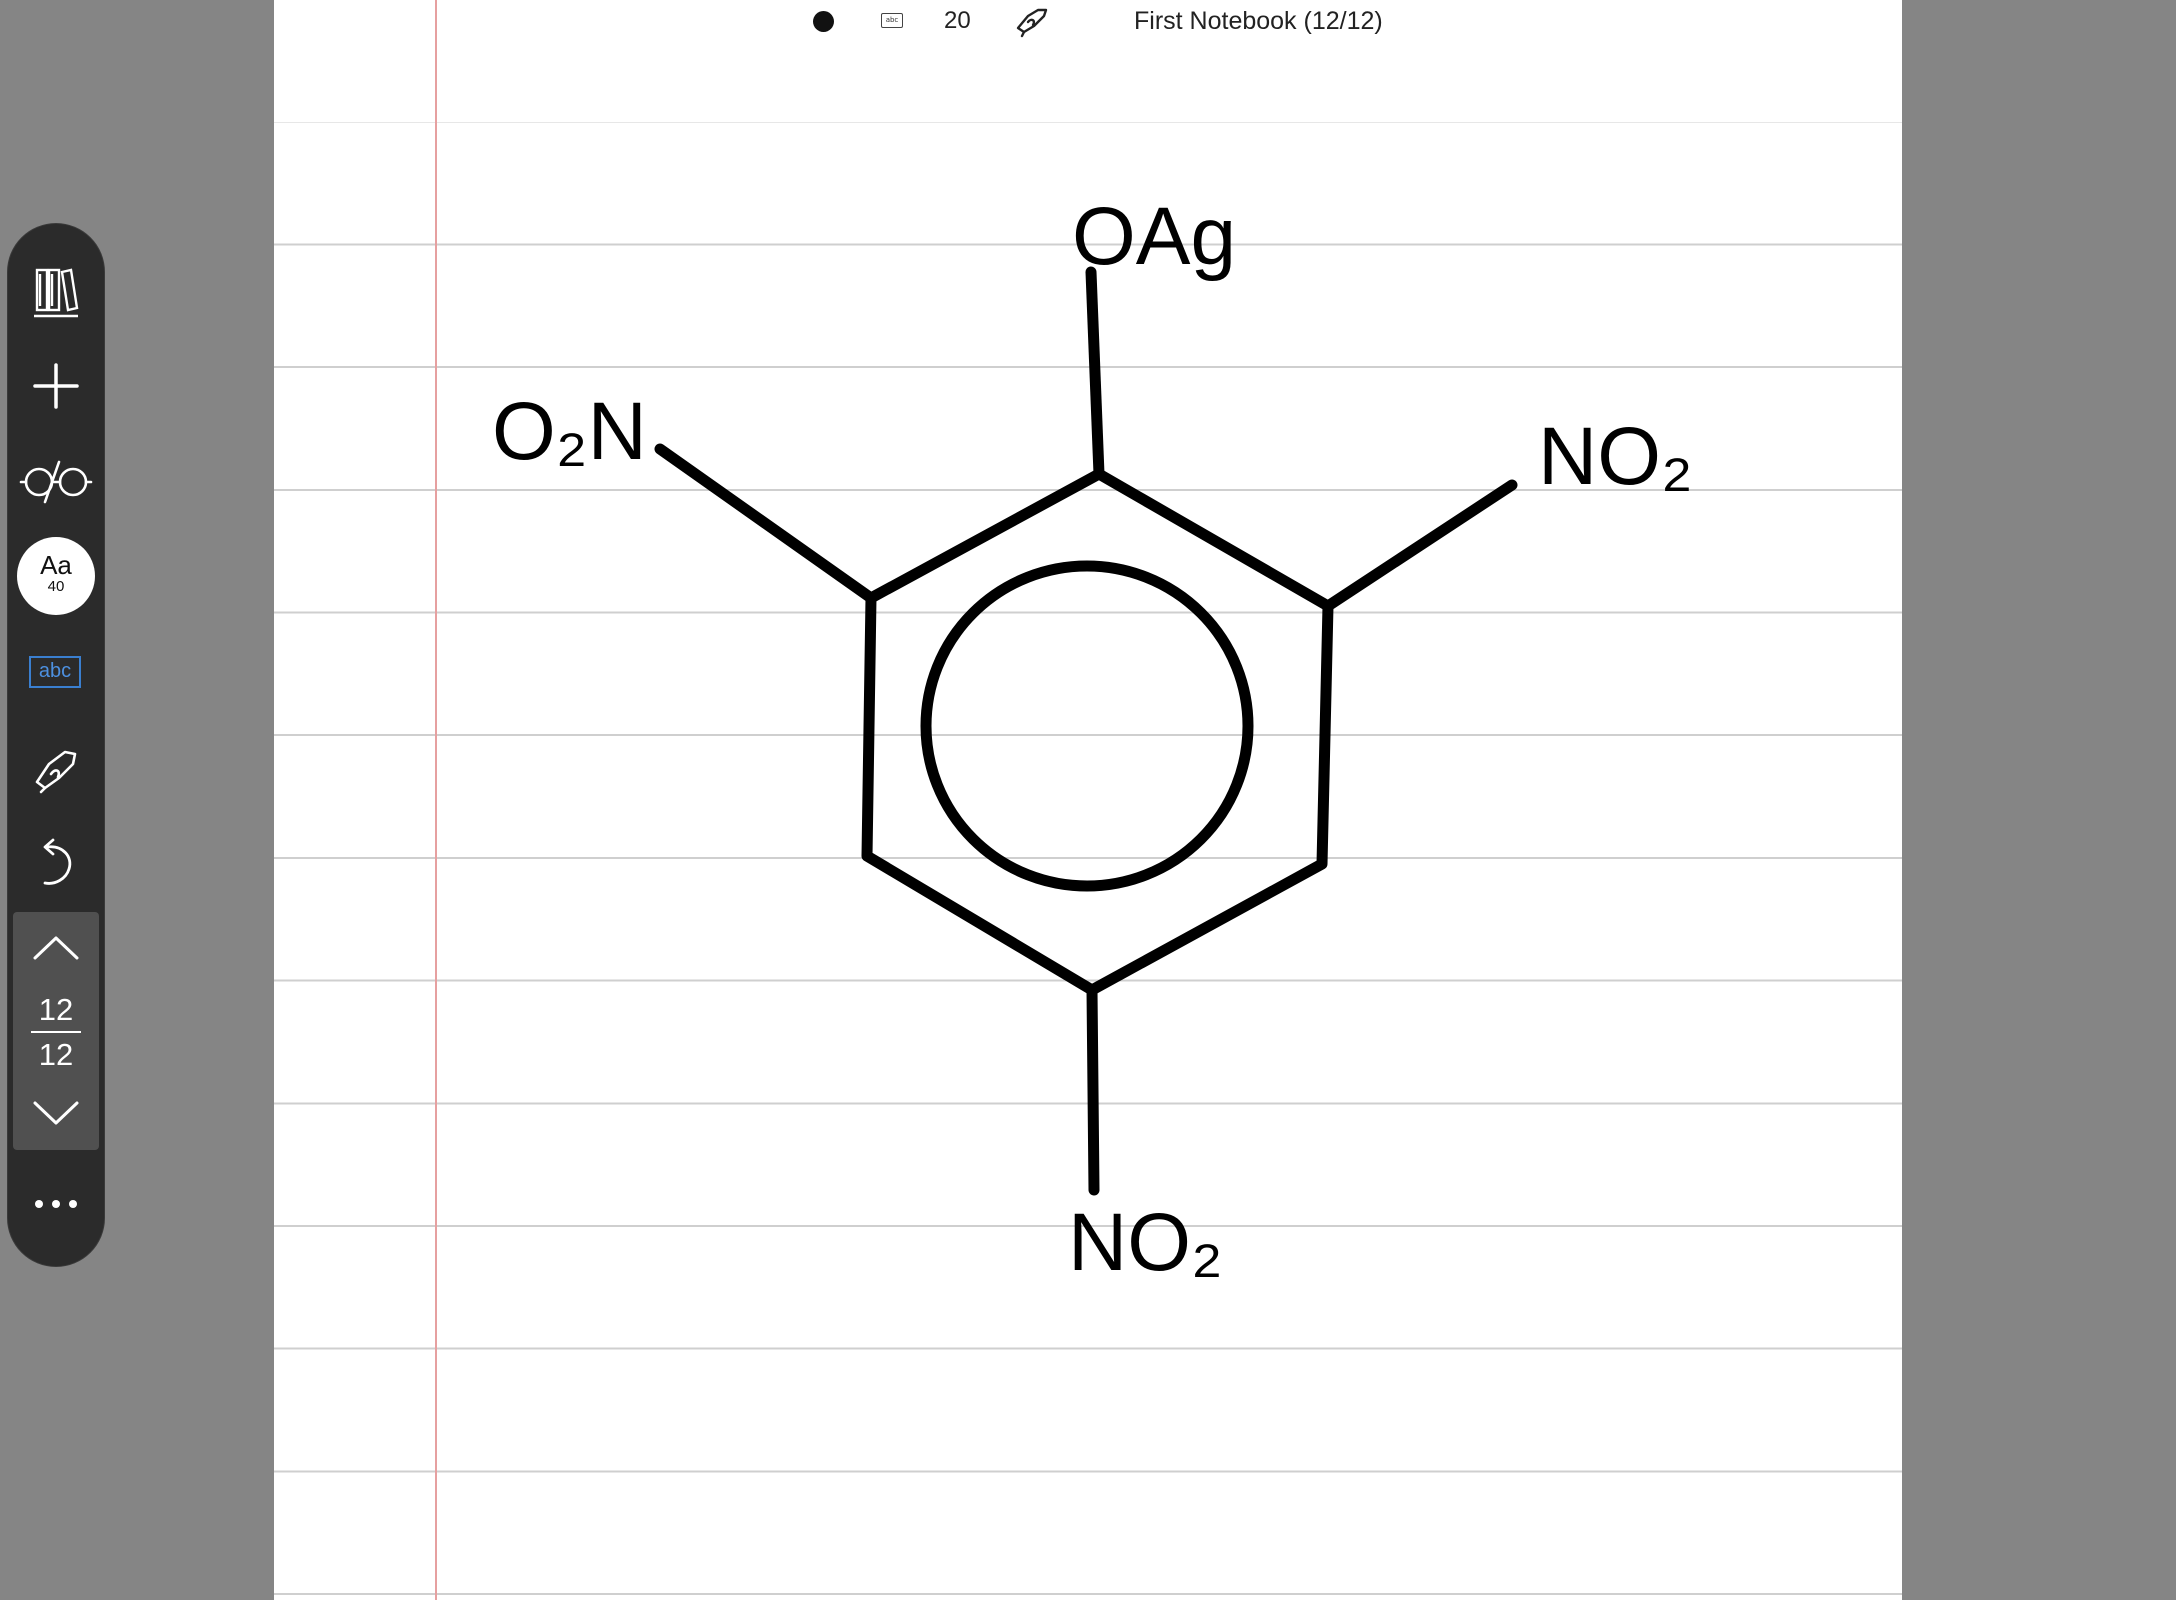 This screenshot has height=1600, width=2176. Describe the element at coordinates (56, 565) in the screenshot. I see `font-label: Aa` at that location.